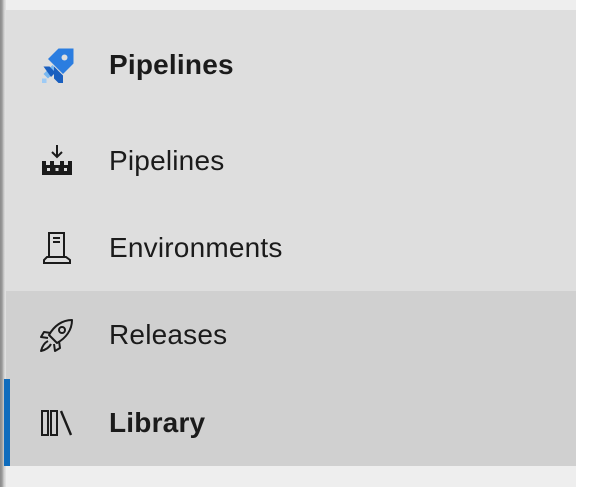 The width and height of the screenshot is (590, 487). Describe the element at coordinates (7, 422) in the screenshot. I see `selected-indicator` at that location.